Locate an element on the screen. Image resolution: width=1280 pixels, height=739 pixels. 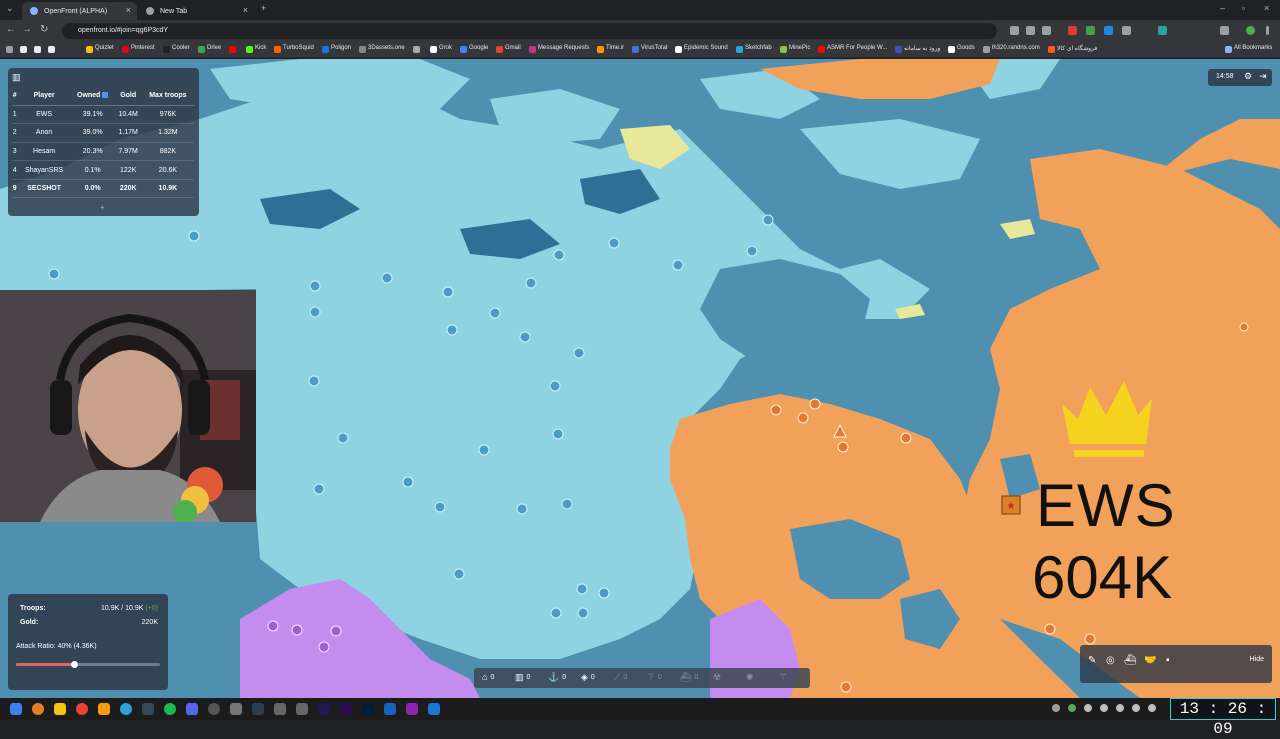
column-gold: Gold is located at coordinates (128, 96).